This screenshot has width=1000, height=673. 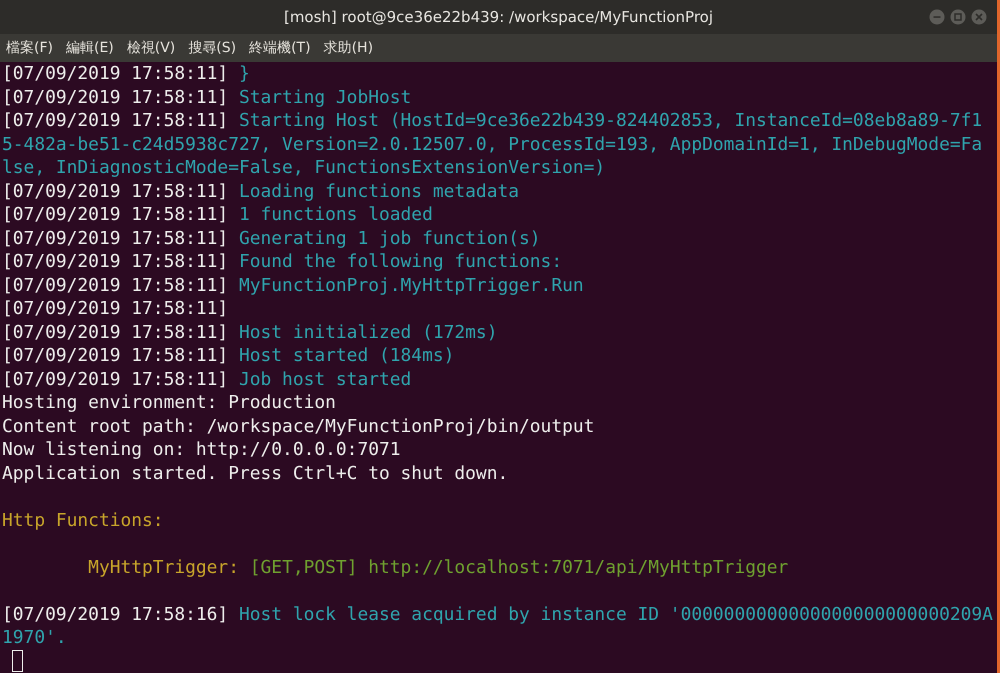 What do you see at coordinates (349, 48) in the screenshot?
I see `menu-item: 求助(H)` at bounding box center [349, 48].